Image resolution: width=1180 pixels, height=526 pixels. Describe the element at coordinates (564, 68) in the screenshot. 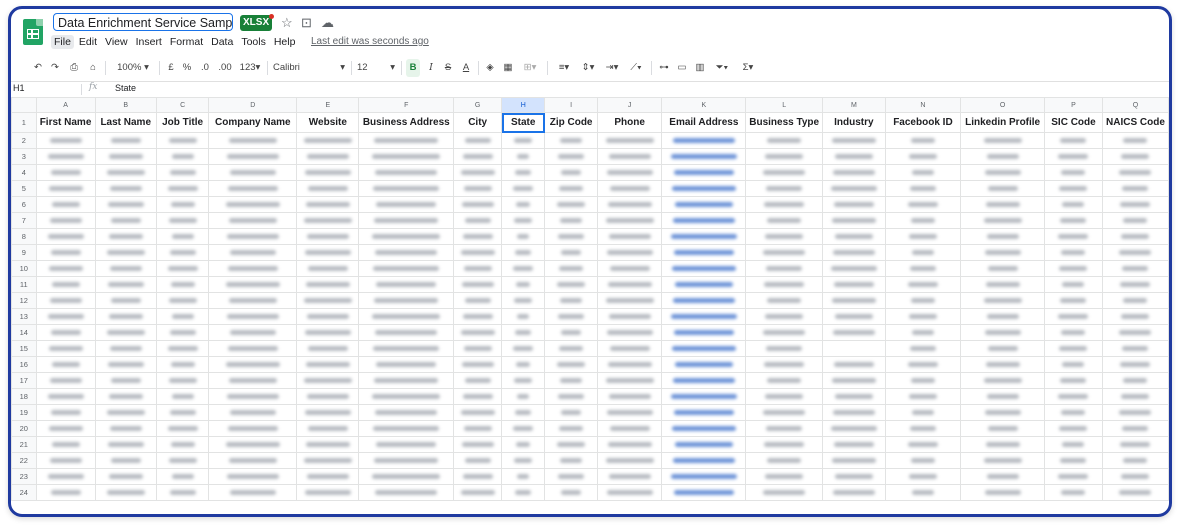

I see `horizontal-align-icon: ≡▾` at that location.